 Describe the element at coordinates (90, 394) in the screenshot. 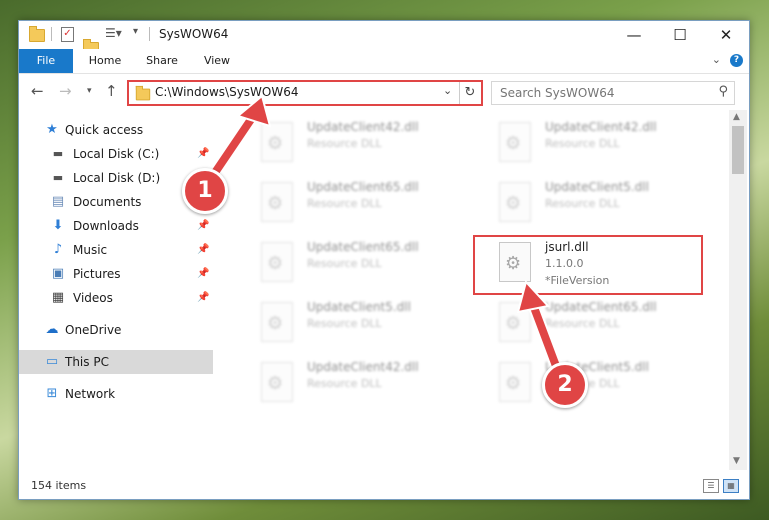

I see `sidebar-item-label: Network` at that location.